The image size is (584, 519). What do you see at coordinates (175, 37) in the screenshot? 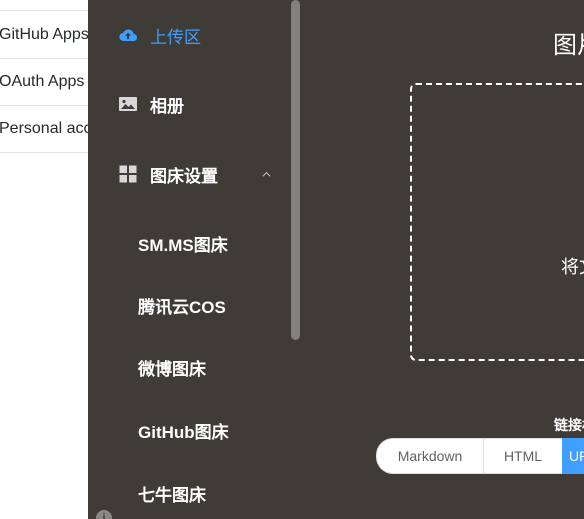
I see `sidebar-item-label: 上传区` at bounding box center [175, 37].